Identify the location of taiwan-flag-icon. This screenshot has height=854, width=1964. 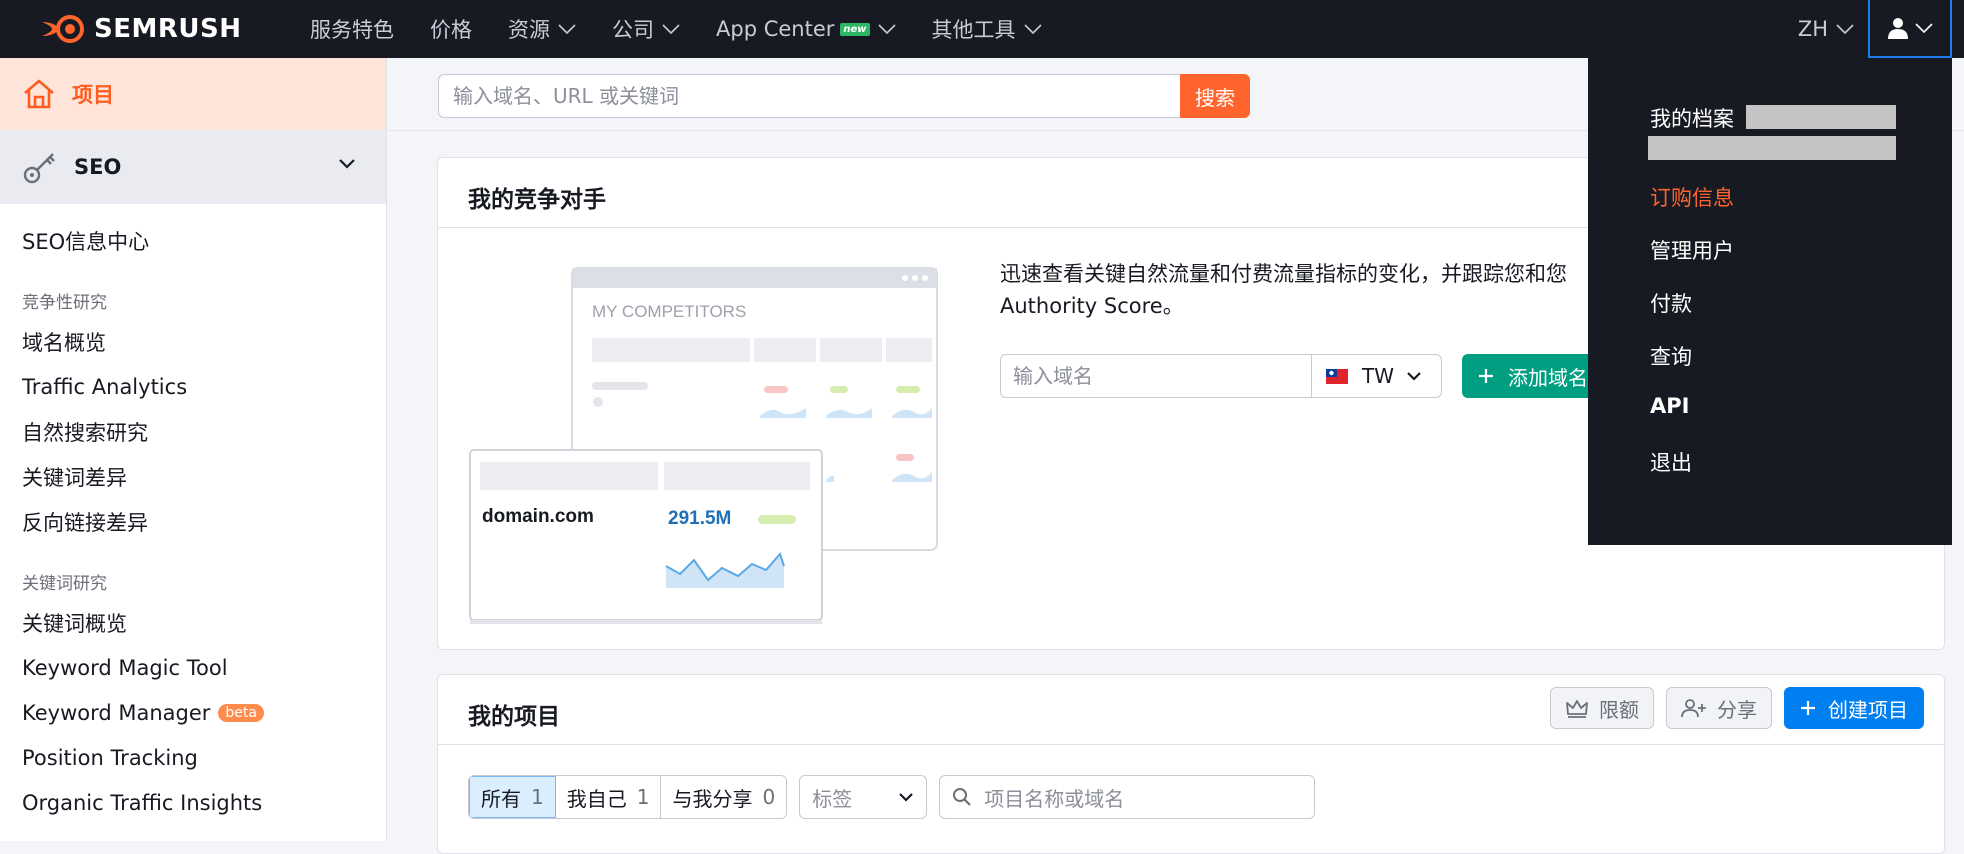
(1337, 376).